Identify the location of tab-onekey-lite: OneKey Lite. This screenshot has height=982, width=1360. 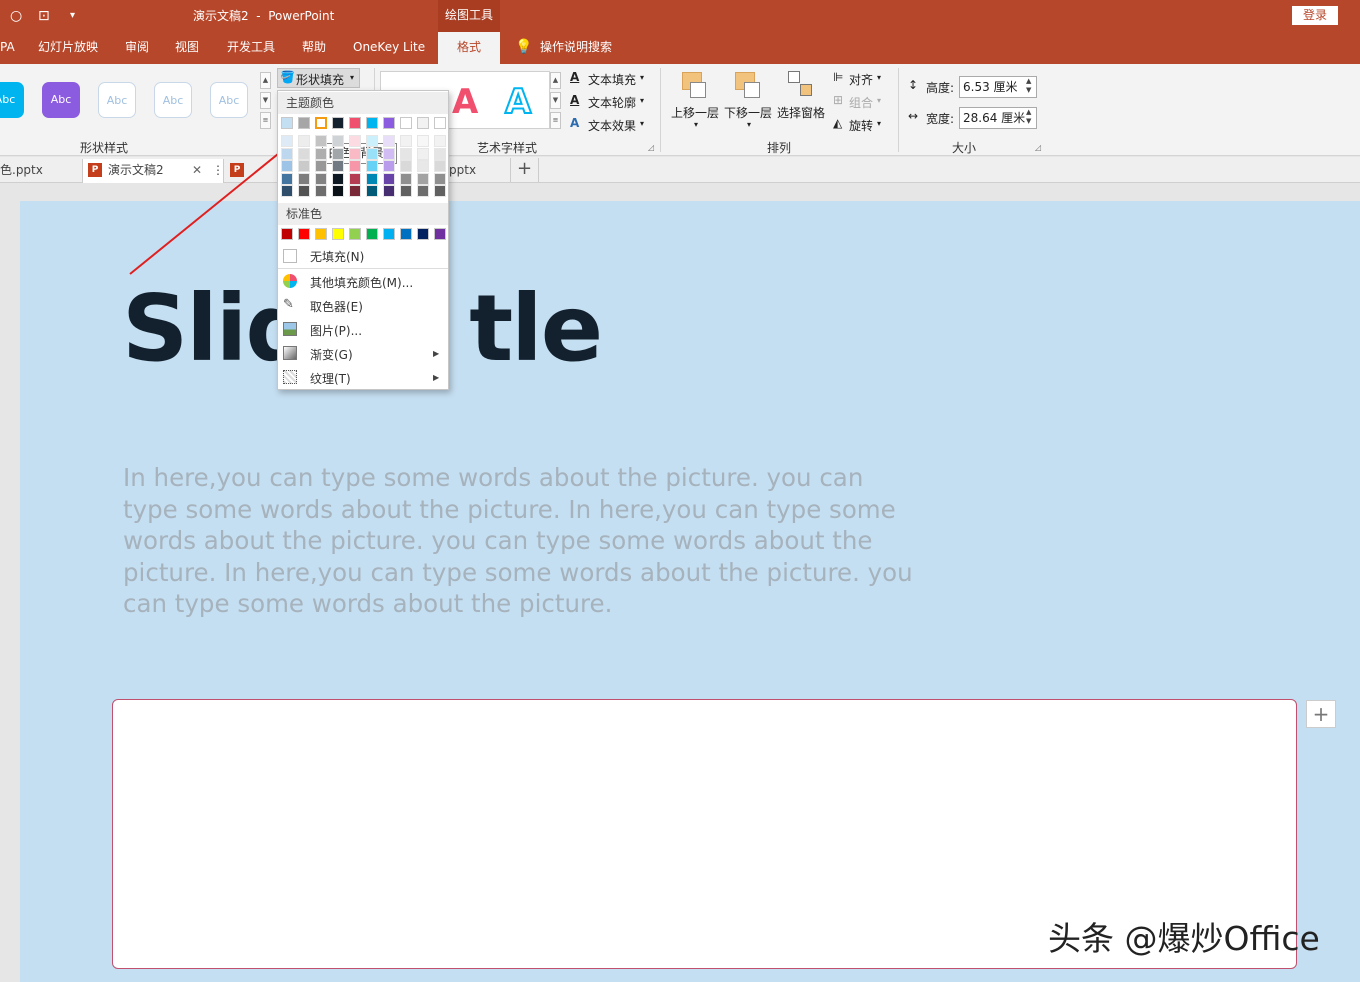
(389, 48).